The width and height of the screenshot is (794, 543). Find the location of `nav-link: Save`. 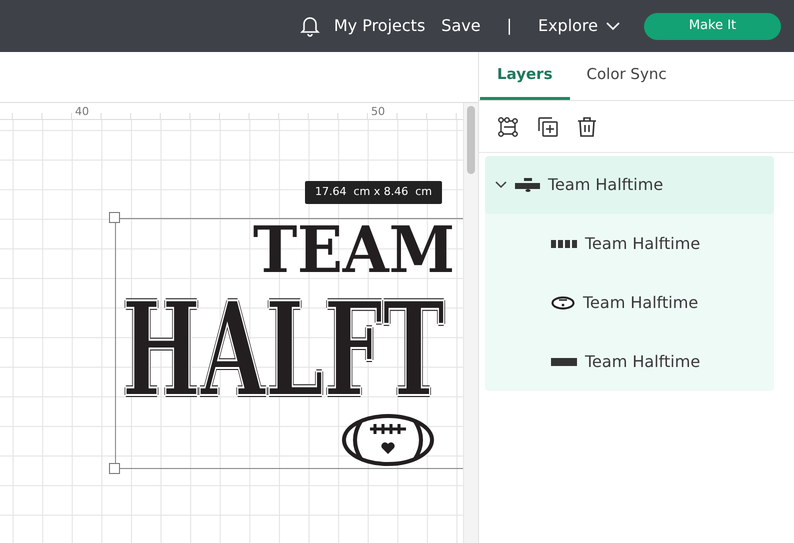

nav-link: Save is located at coordinates (461, 26).